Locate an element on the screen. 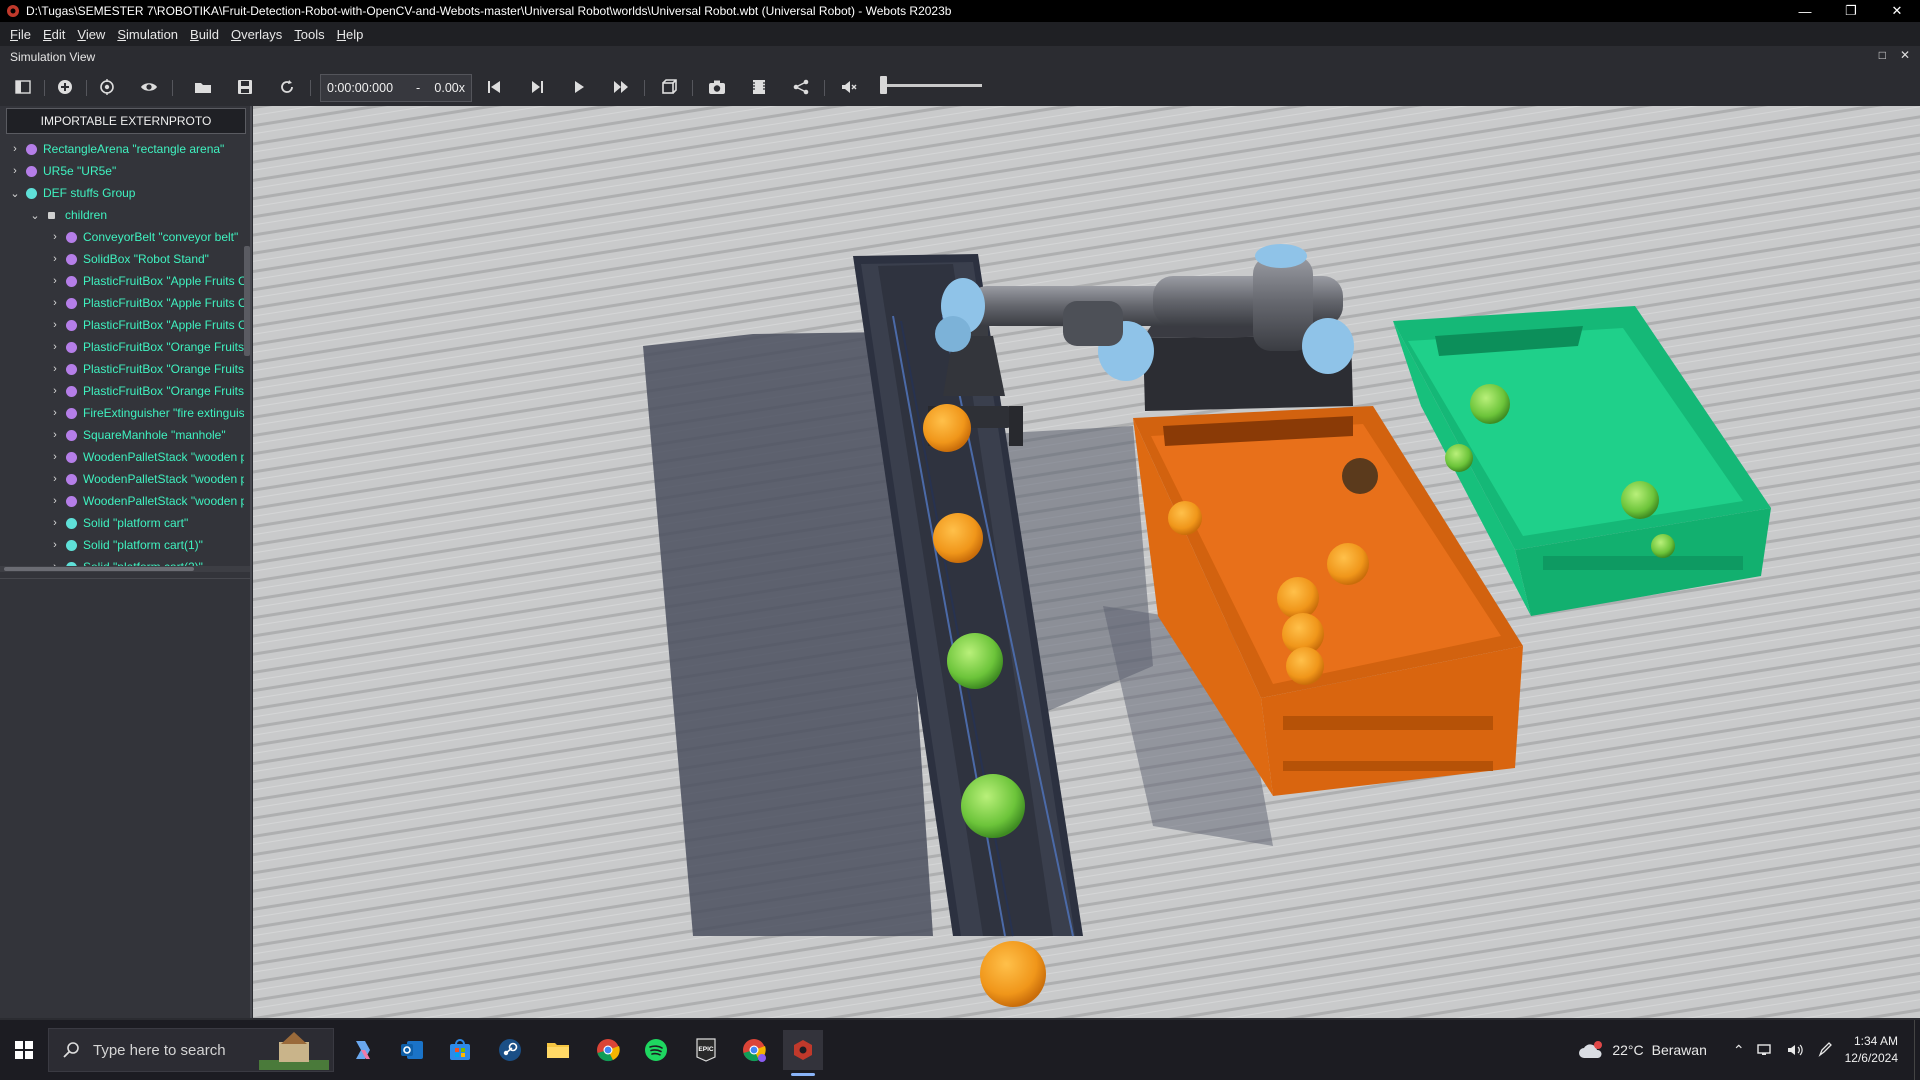 Image resolution: width=1920 pixels, height=1080 pixels. menu-view: View is located at coordinates (91, 34).